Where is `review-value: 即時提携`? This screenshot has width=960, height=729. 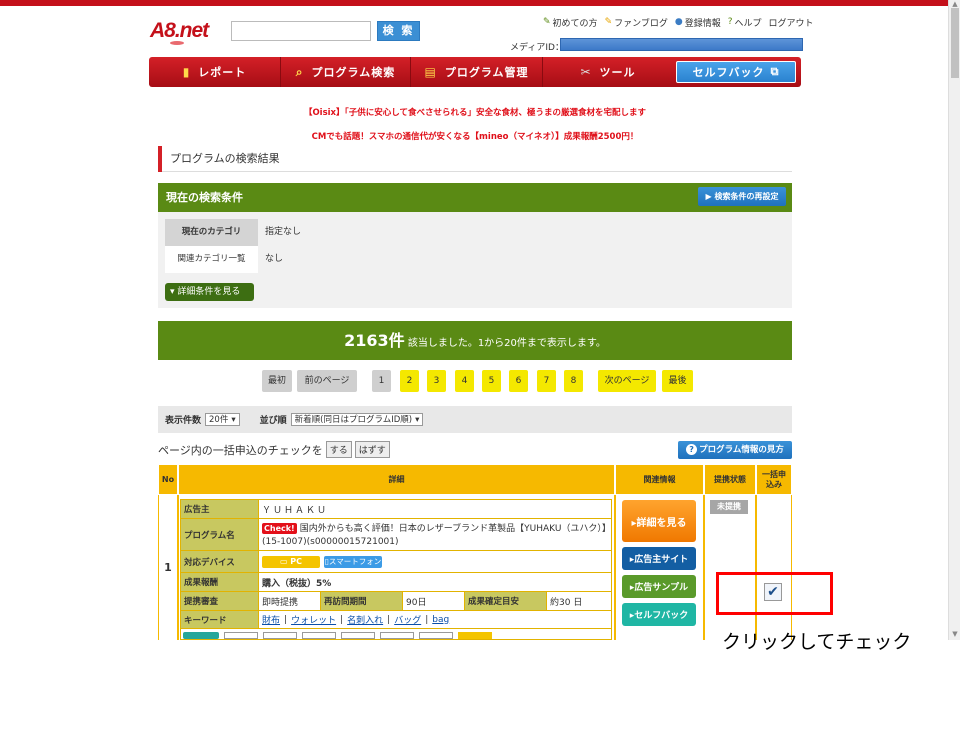 review-value: 即時提携 is located at coordinates (290, 601).